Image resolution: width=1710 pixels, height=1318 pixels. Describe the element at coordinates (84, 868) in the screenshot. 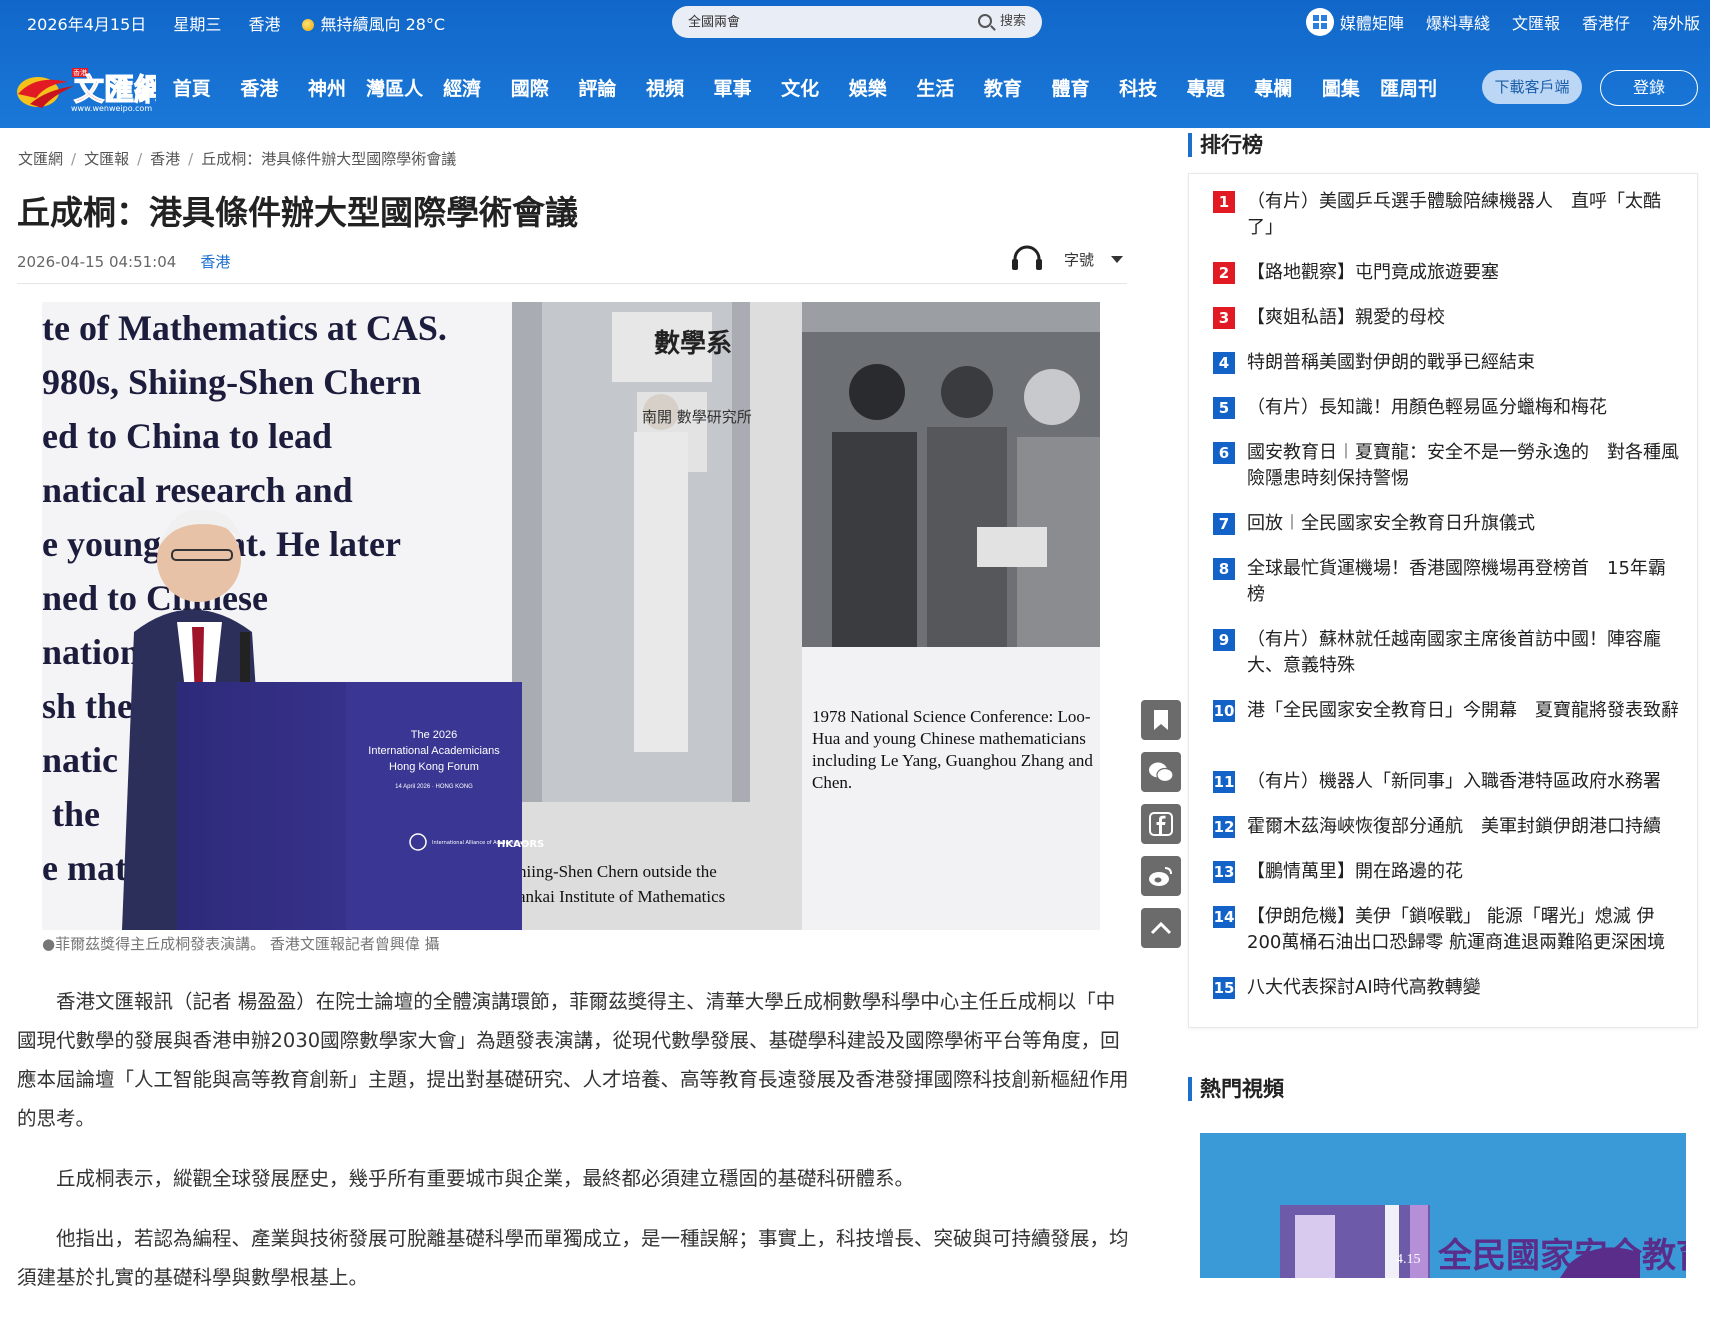

I see `slide-line: e mat` at that location.